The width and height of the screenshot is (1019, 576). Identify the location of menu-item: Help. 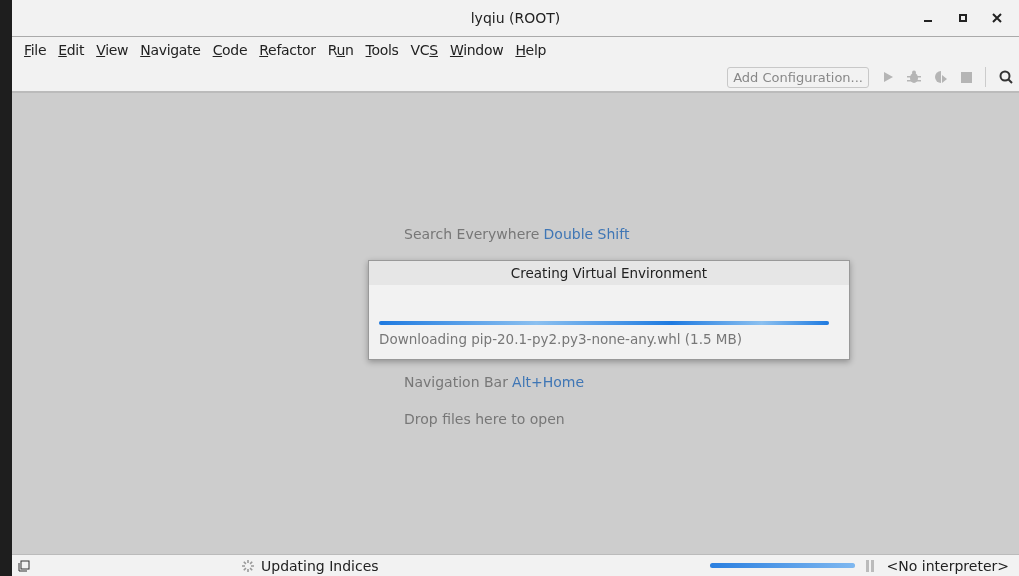
(531, 50).